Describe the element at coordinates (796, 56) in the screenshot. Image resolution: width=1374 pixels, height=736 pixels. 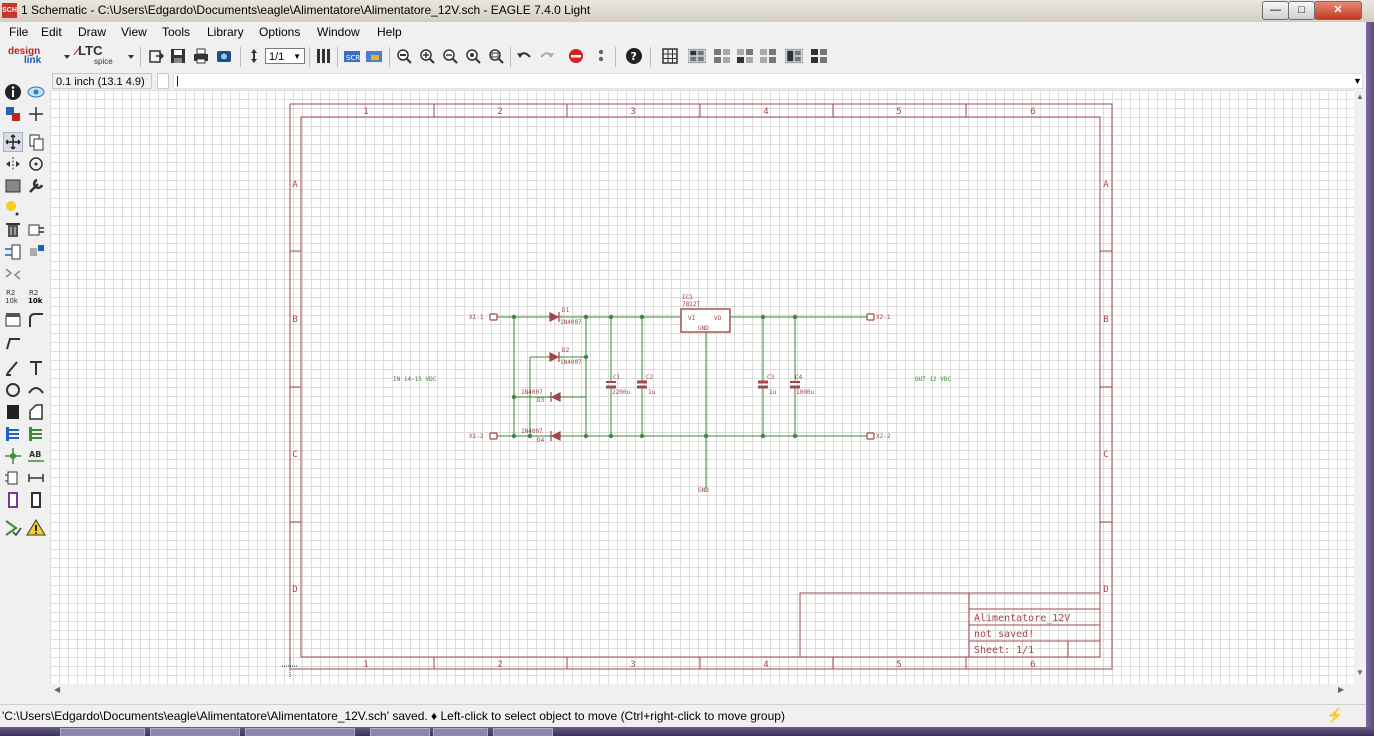
I see `layout-view-5-icon` at that location.